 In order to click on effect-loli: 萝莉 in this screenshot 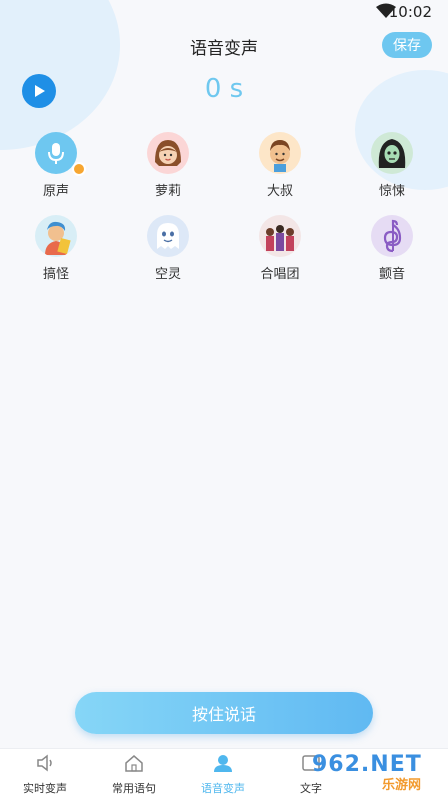, I will do `click(168, 165)`.